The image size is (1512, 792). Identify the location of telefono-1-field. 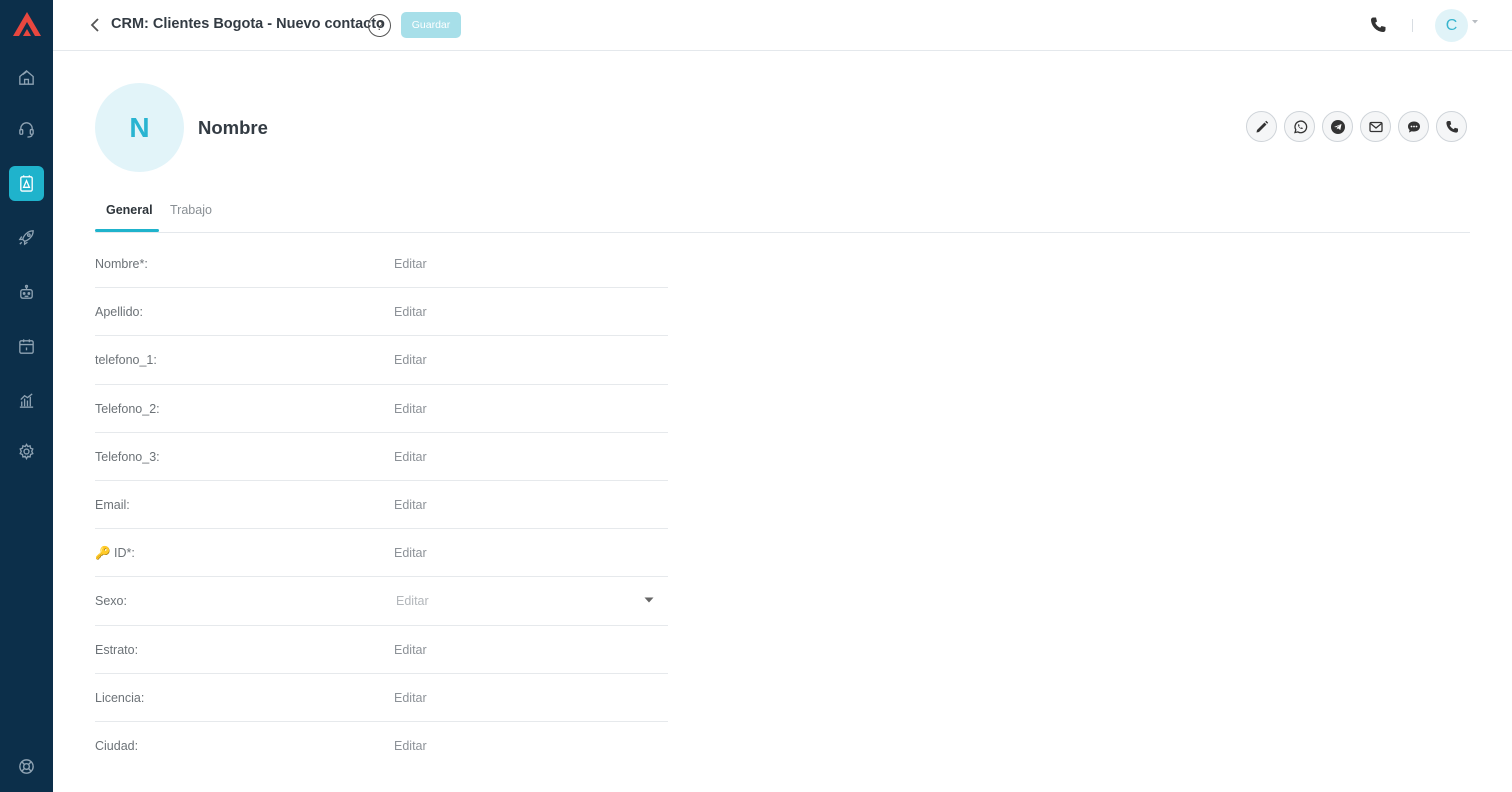
(529, 360).